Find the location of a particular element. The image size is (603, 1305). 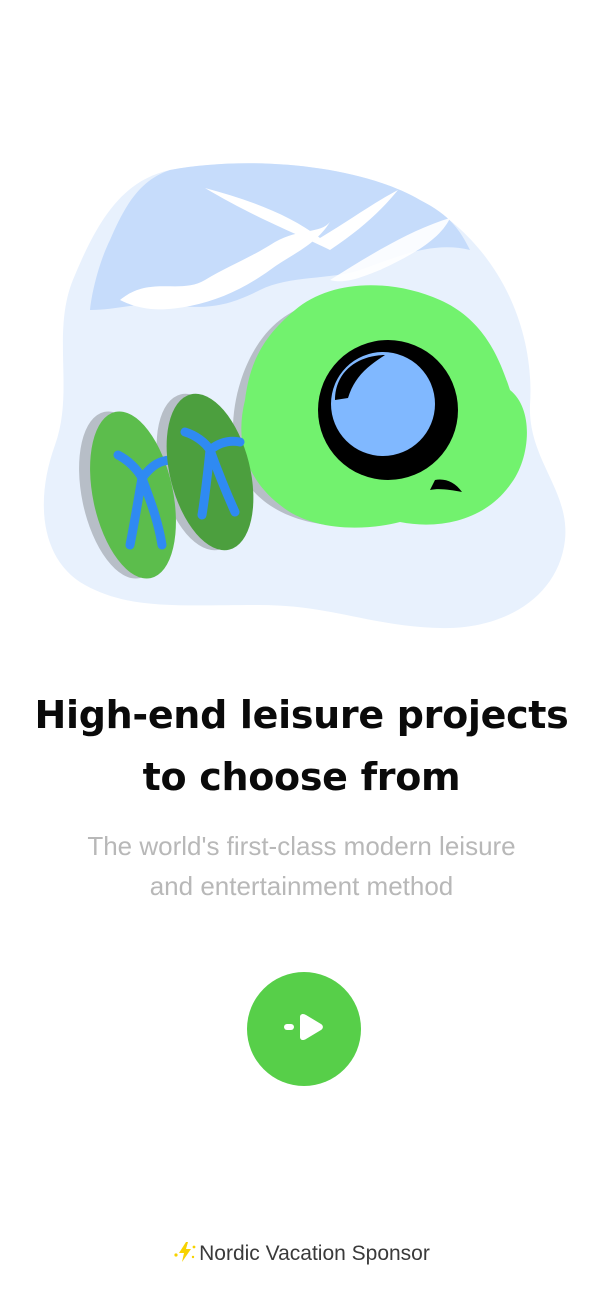

sponsor-footer: Nordic Vacation Sponsor is located at coordinates (301, 1255).